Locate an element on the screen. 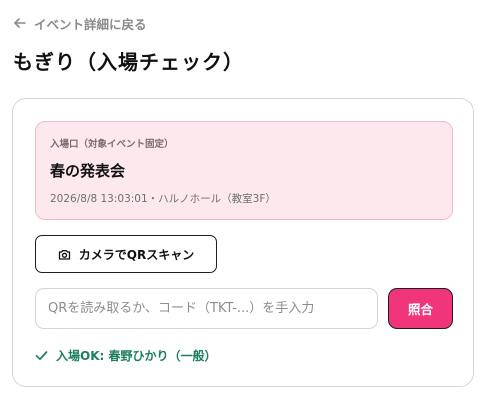 This screenshot has width=488, height=401. camera-scan-button: カメラでQRスキャン is located at coordinates (126, 254).